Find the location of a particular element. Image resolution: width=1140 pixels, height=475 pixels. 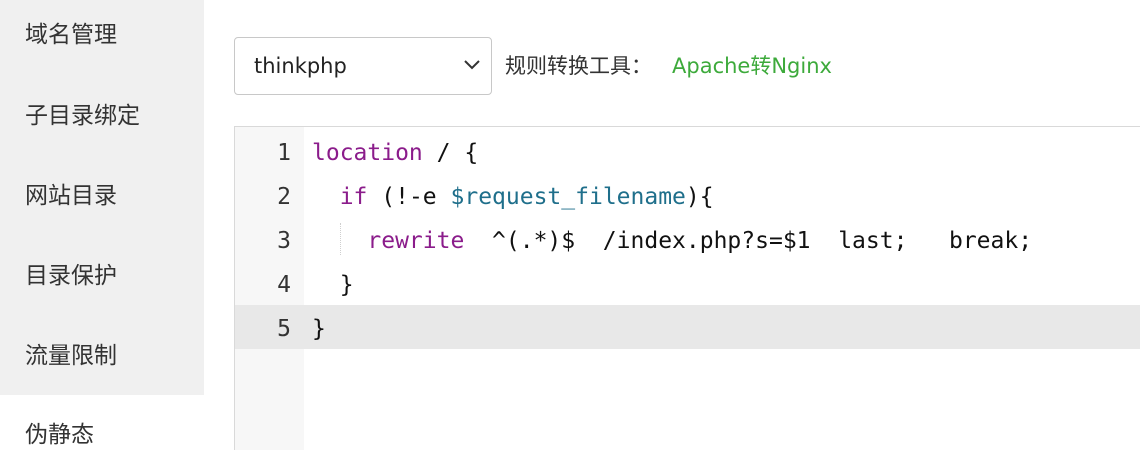

sidebar-item-label: 域名管理 is located at coordinates (71, 35).